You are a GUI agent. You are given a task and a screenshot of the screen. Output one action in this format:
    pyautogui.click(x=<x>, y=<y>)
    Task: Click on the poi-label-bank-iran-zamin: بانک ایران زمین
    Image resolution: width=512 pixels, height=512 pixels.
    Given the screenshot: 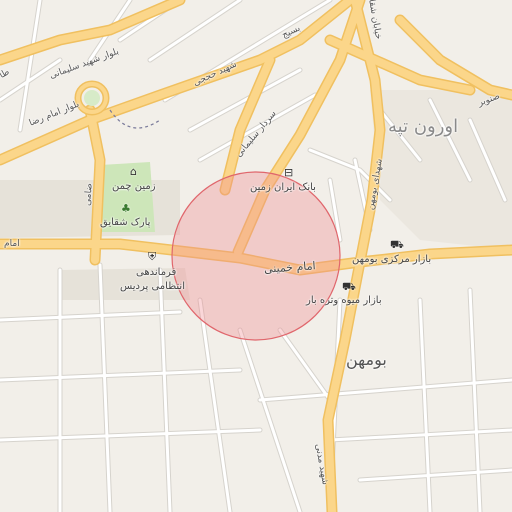 What is the action you would take?
    pyautogui.click(x=283, y=188)
    